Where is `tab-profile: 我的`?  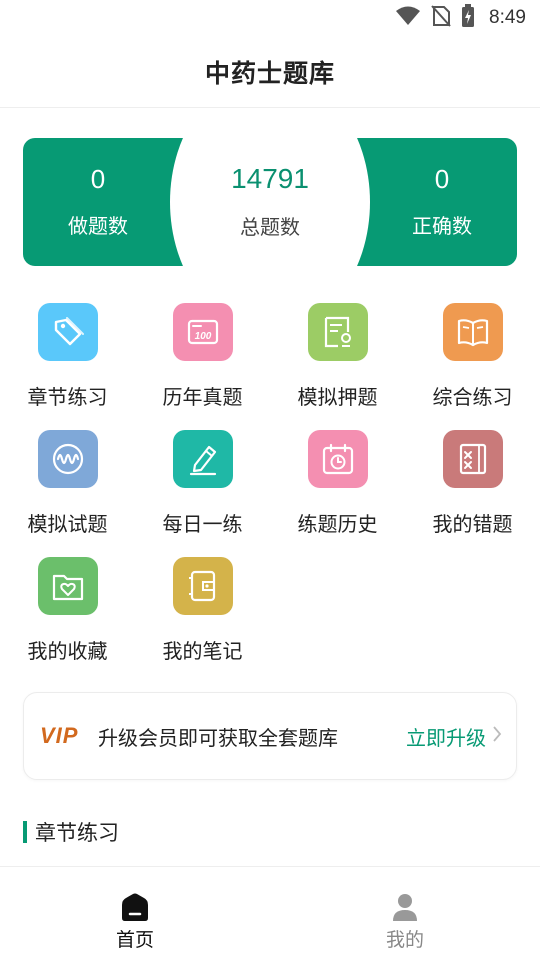 tab-profile: 我的 is located at coordinates (405, 913).